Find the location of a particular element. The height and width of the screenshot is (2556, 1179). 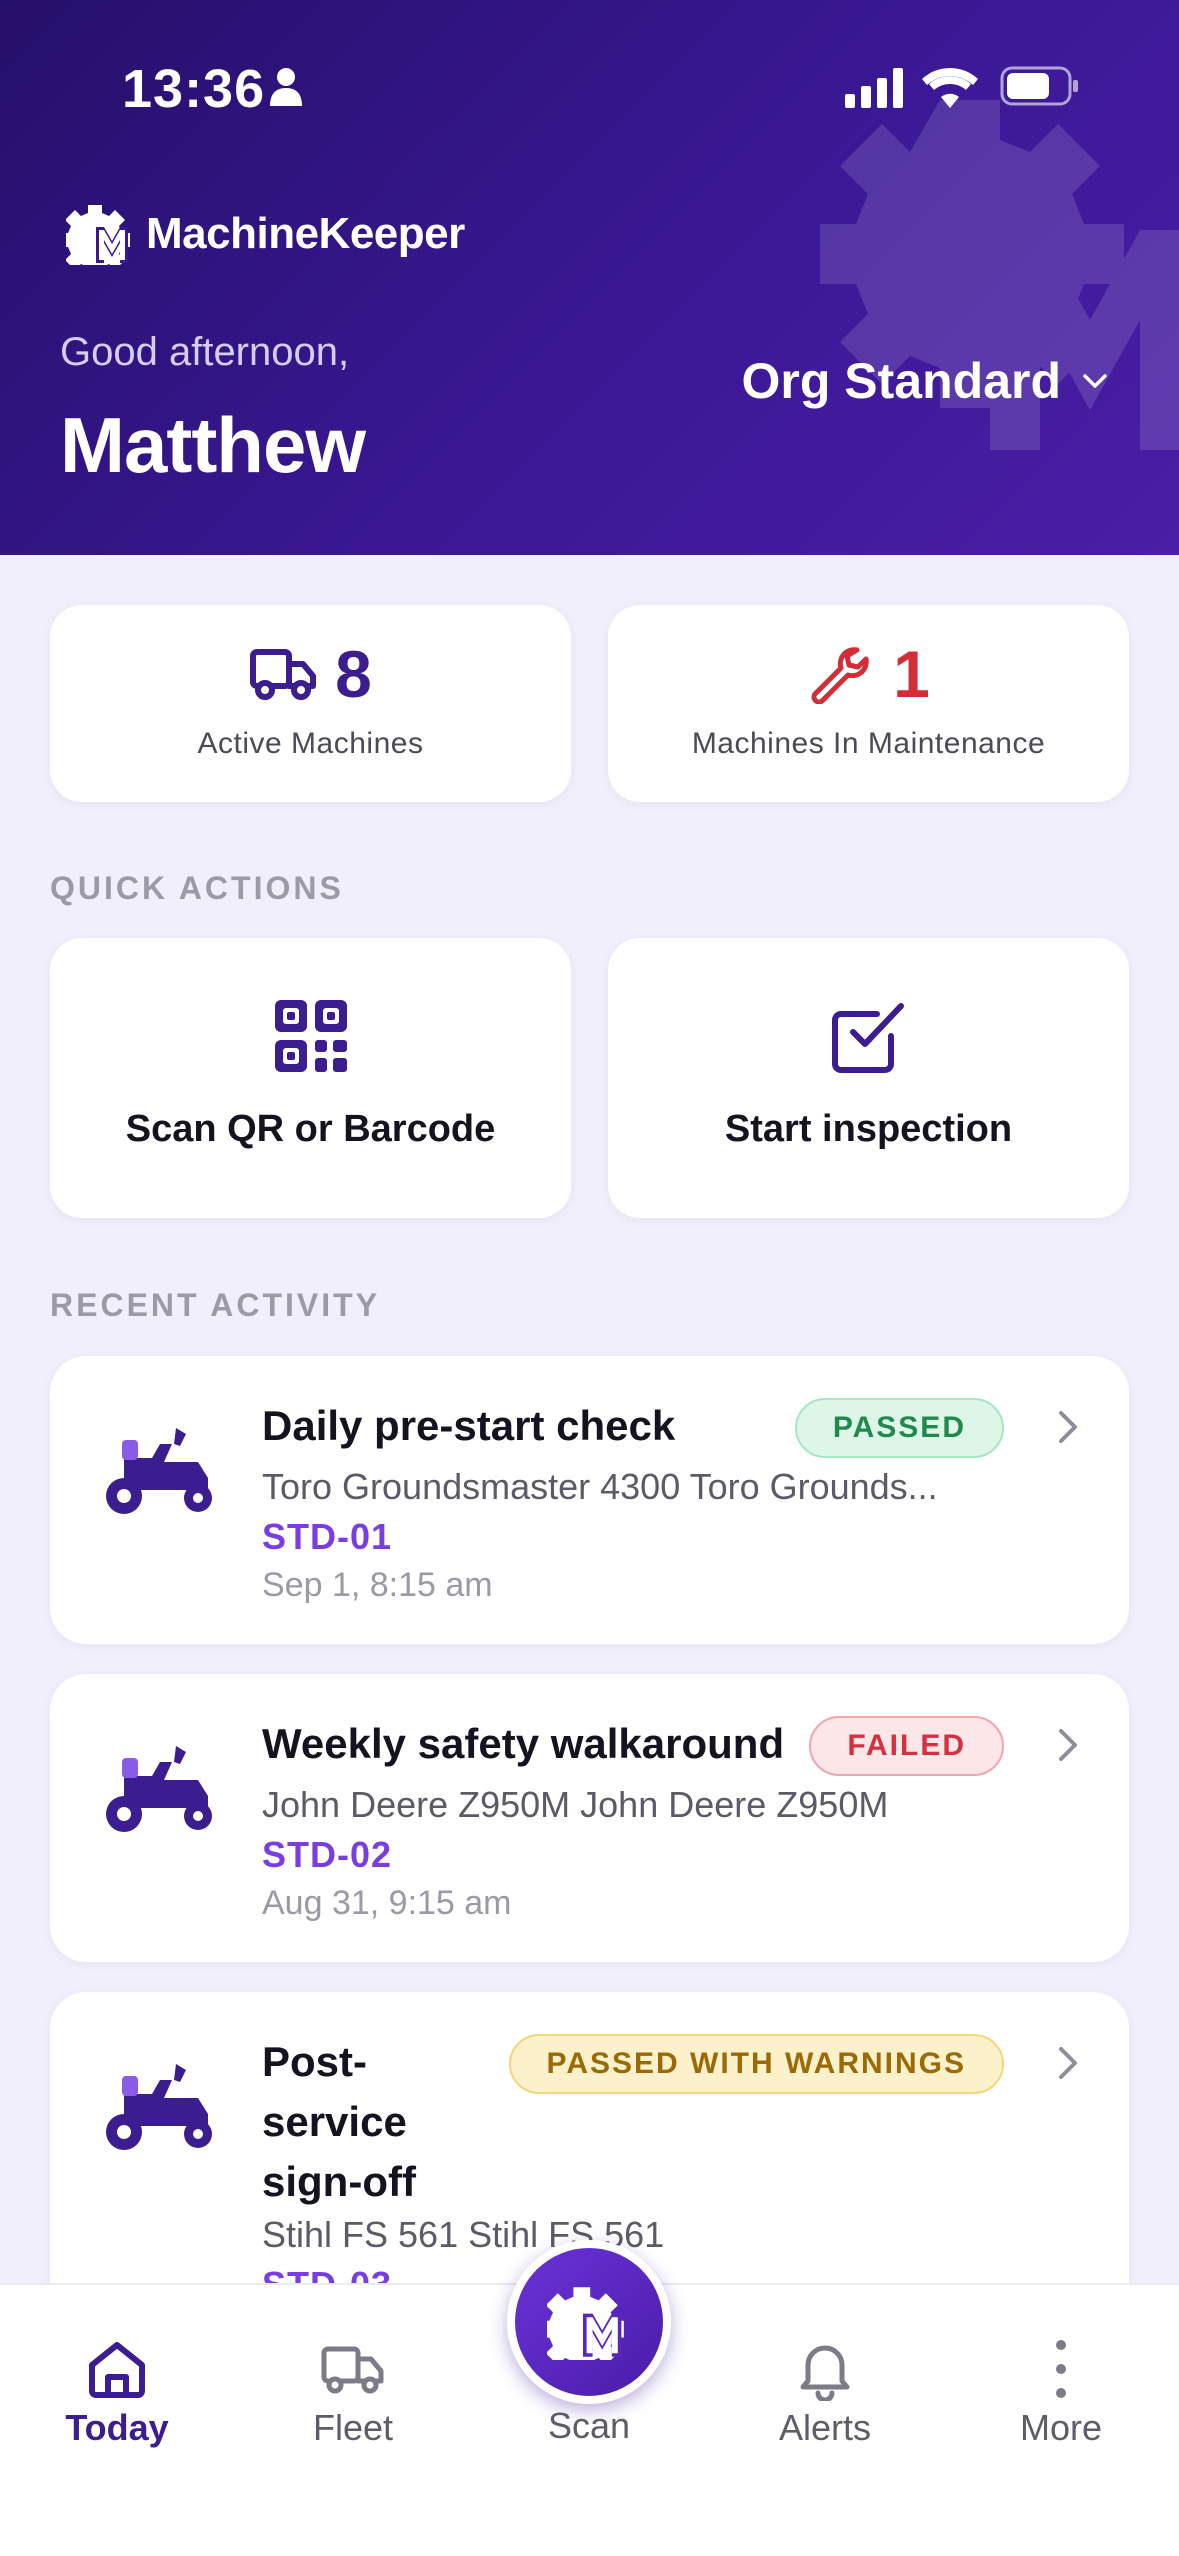

nav-tab-fleet: Fleet is located at coordinates (353, 2385).